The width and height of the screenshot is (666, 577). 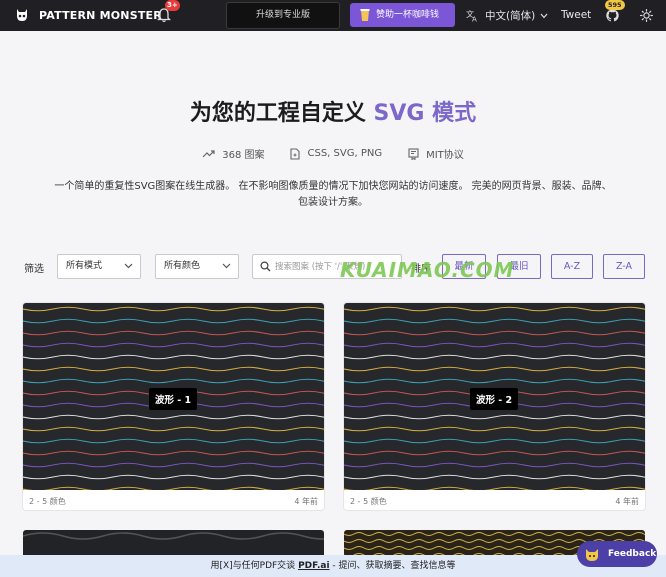 I want to click on color-select: 所有颜色, so click(x=197, y=266).